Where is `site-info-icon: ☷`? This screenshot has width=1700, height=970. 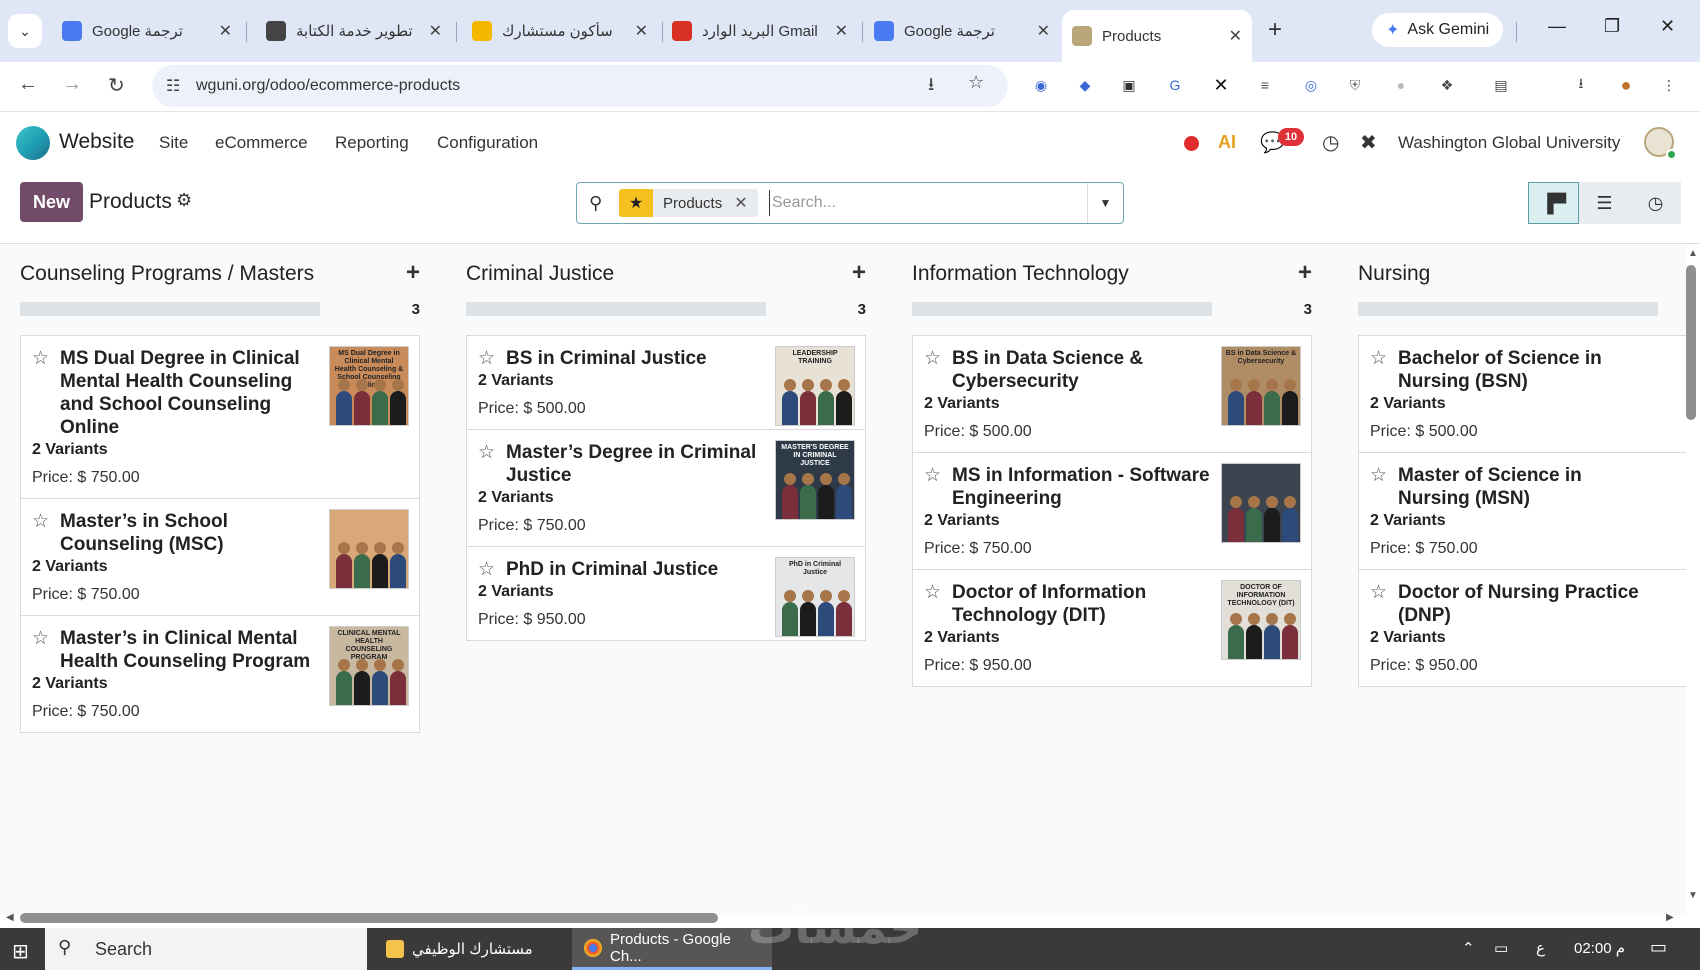 site-info-icon: ☷ is located at coordinates (173, 86).